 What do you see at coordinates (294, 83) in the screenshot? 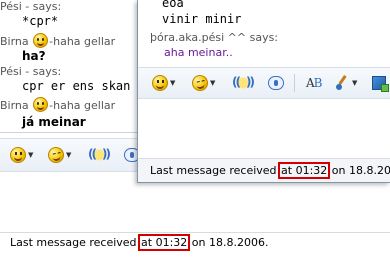
I see `toolbar-separator` at bounding box center [294, 83].